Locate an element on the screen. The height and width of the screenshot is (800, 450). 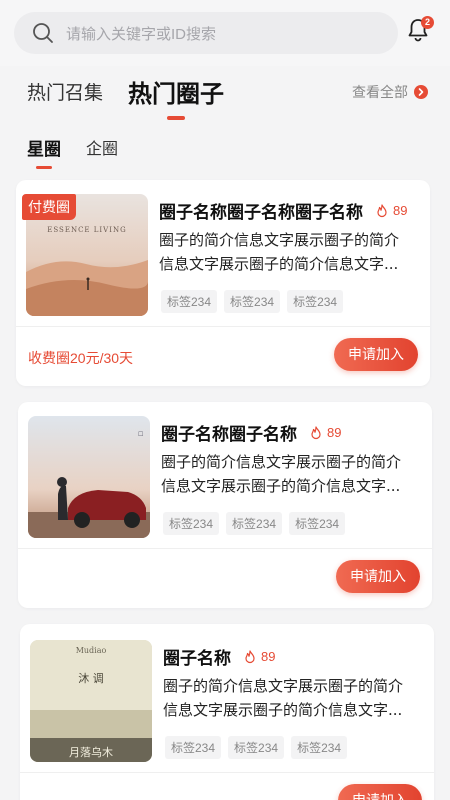
tab-hot-circles: 热门圈子 is located at coordinates (176, 97).